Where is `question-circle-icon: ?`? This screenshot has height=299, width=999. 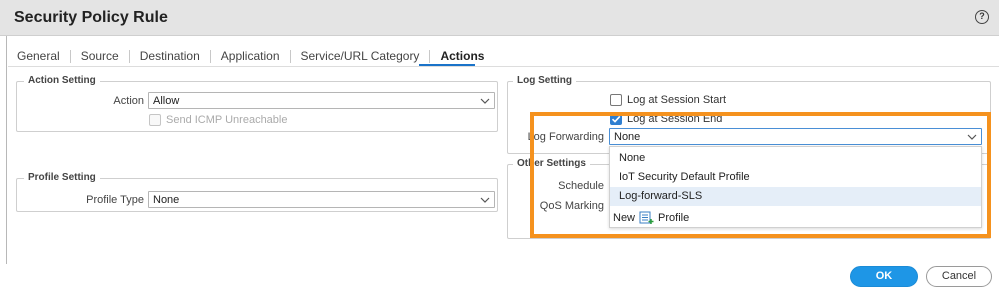 question-circle-icon: ? is located at coordinates (982, 17).